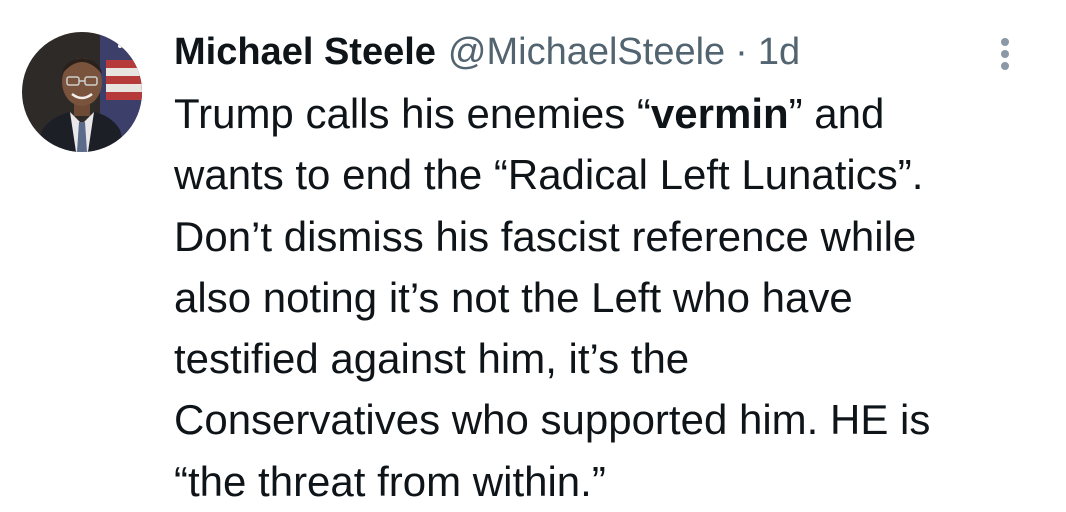 The image size is (1066, 512). I want to click on bold-word: vermin, so click(719, 113).